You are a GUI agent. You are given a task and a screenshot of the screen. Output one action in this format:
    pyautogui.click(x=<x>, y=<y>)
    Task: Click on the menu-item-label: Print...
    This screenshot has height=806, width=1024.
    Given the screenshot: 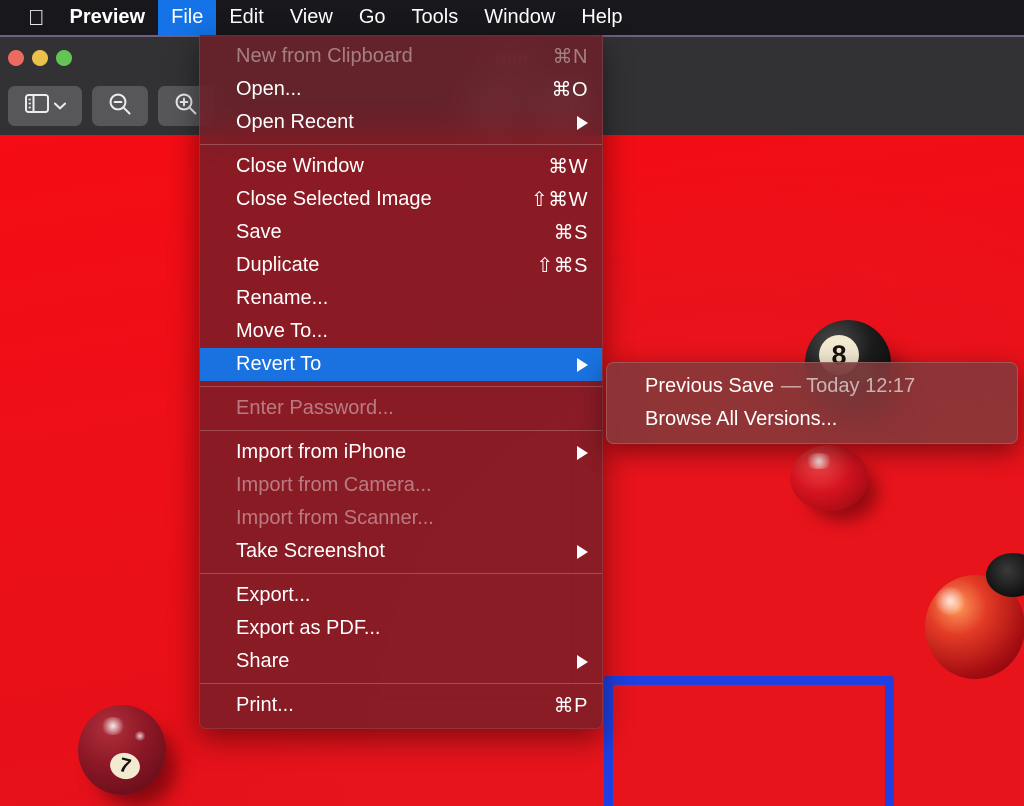 What is the action you would take?
    pyautogui.click(x=265, y=705)
    